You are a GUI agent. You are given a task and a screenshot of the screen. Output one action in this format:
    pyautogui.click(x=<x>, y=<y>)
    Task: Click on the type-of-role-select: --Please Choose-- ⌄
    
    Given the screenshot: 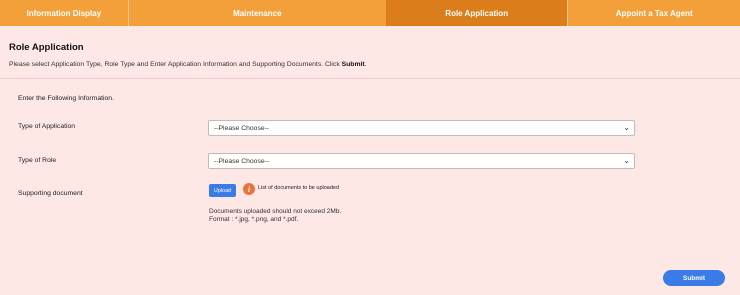 What is the action you would take?
    pyautogui.click(x=421, y=161)
    